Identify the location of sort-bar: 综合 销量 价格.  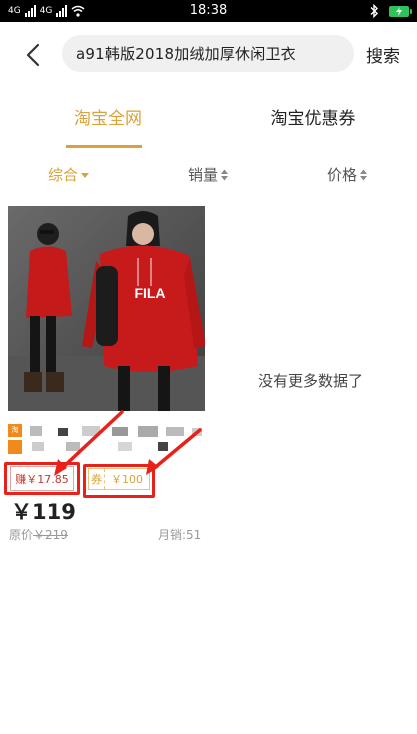
(208, 175).